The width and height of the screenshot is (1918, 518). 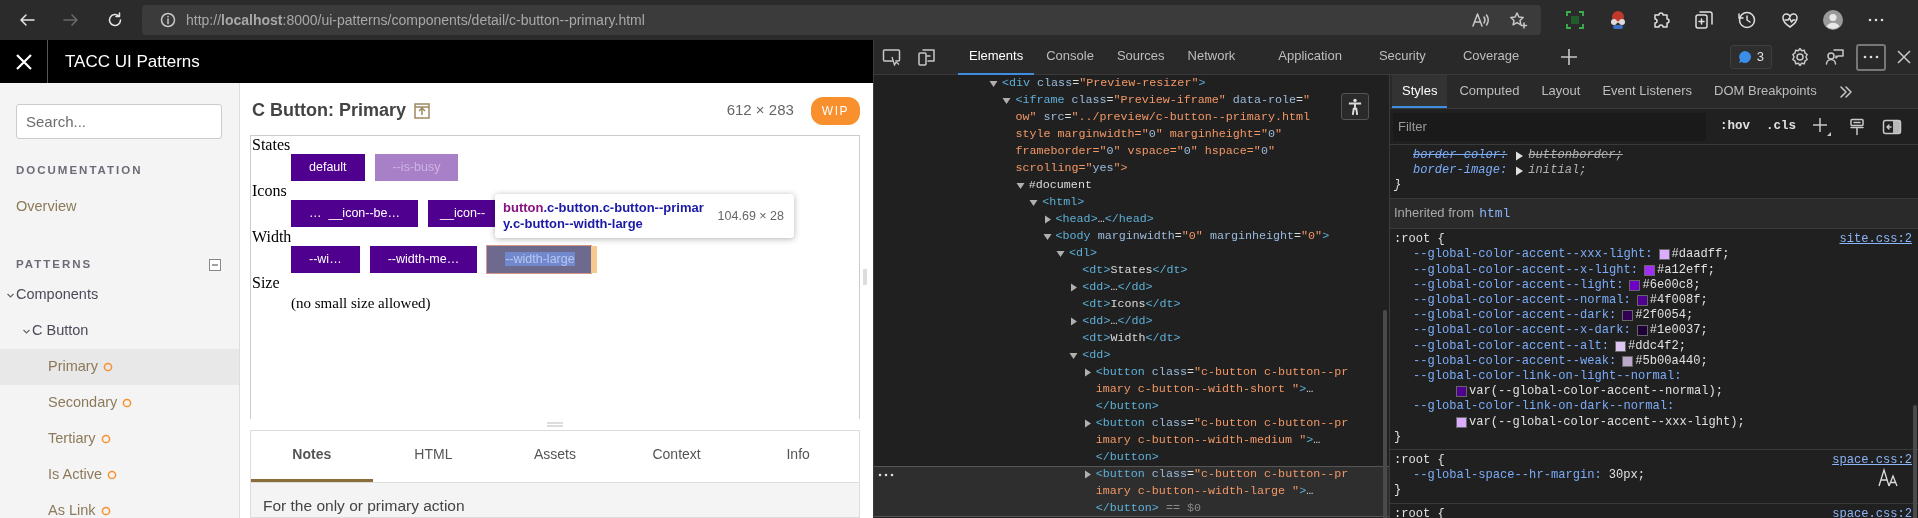 What do you see at coordinates (1489, 91) in the screenshot?
I see `styles-tab: Computed` at bounding box center [1489, 91].